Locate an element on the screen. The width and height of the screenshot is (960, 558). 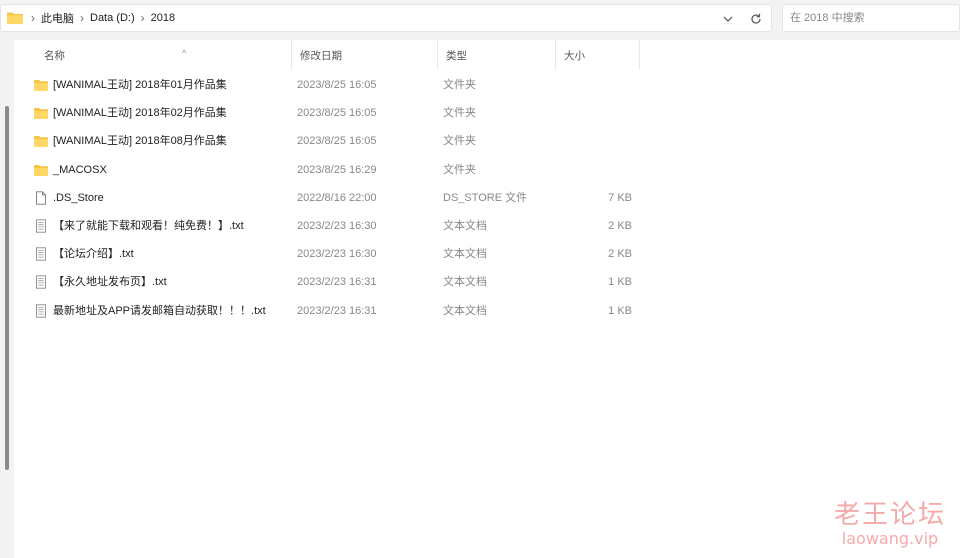
file-name: [WANIMAL王动] 2018年02月作品集 is located at coordinates (140, 113).